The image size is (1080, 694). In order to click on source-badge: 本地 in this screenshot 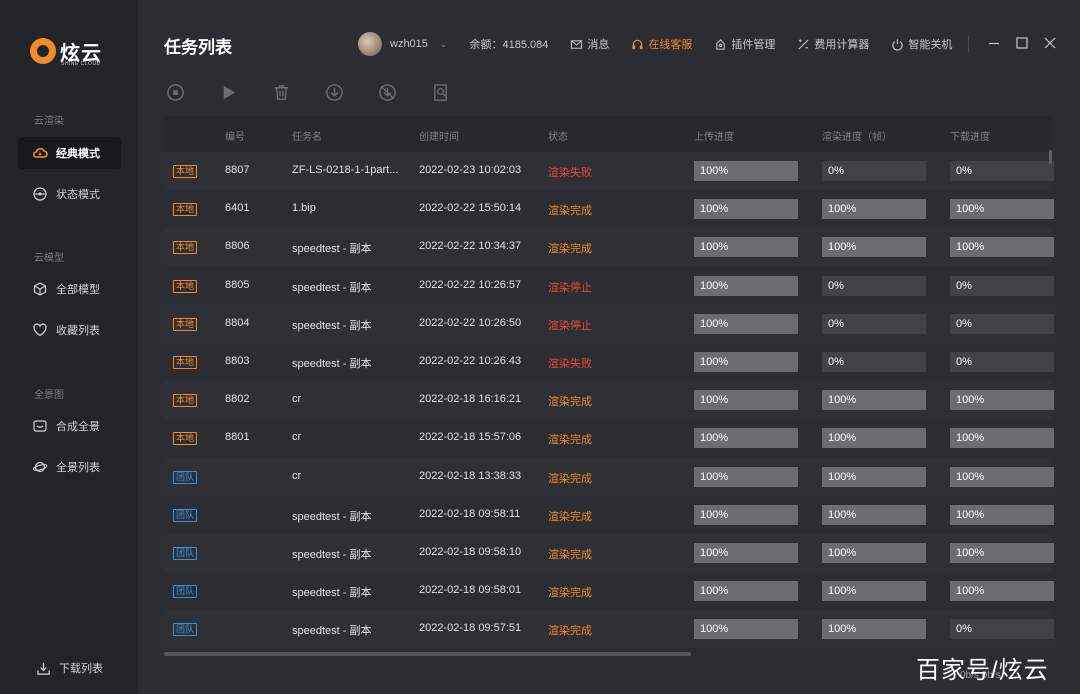, I will do `click(185, 210)`.